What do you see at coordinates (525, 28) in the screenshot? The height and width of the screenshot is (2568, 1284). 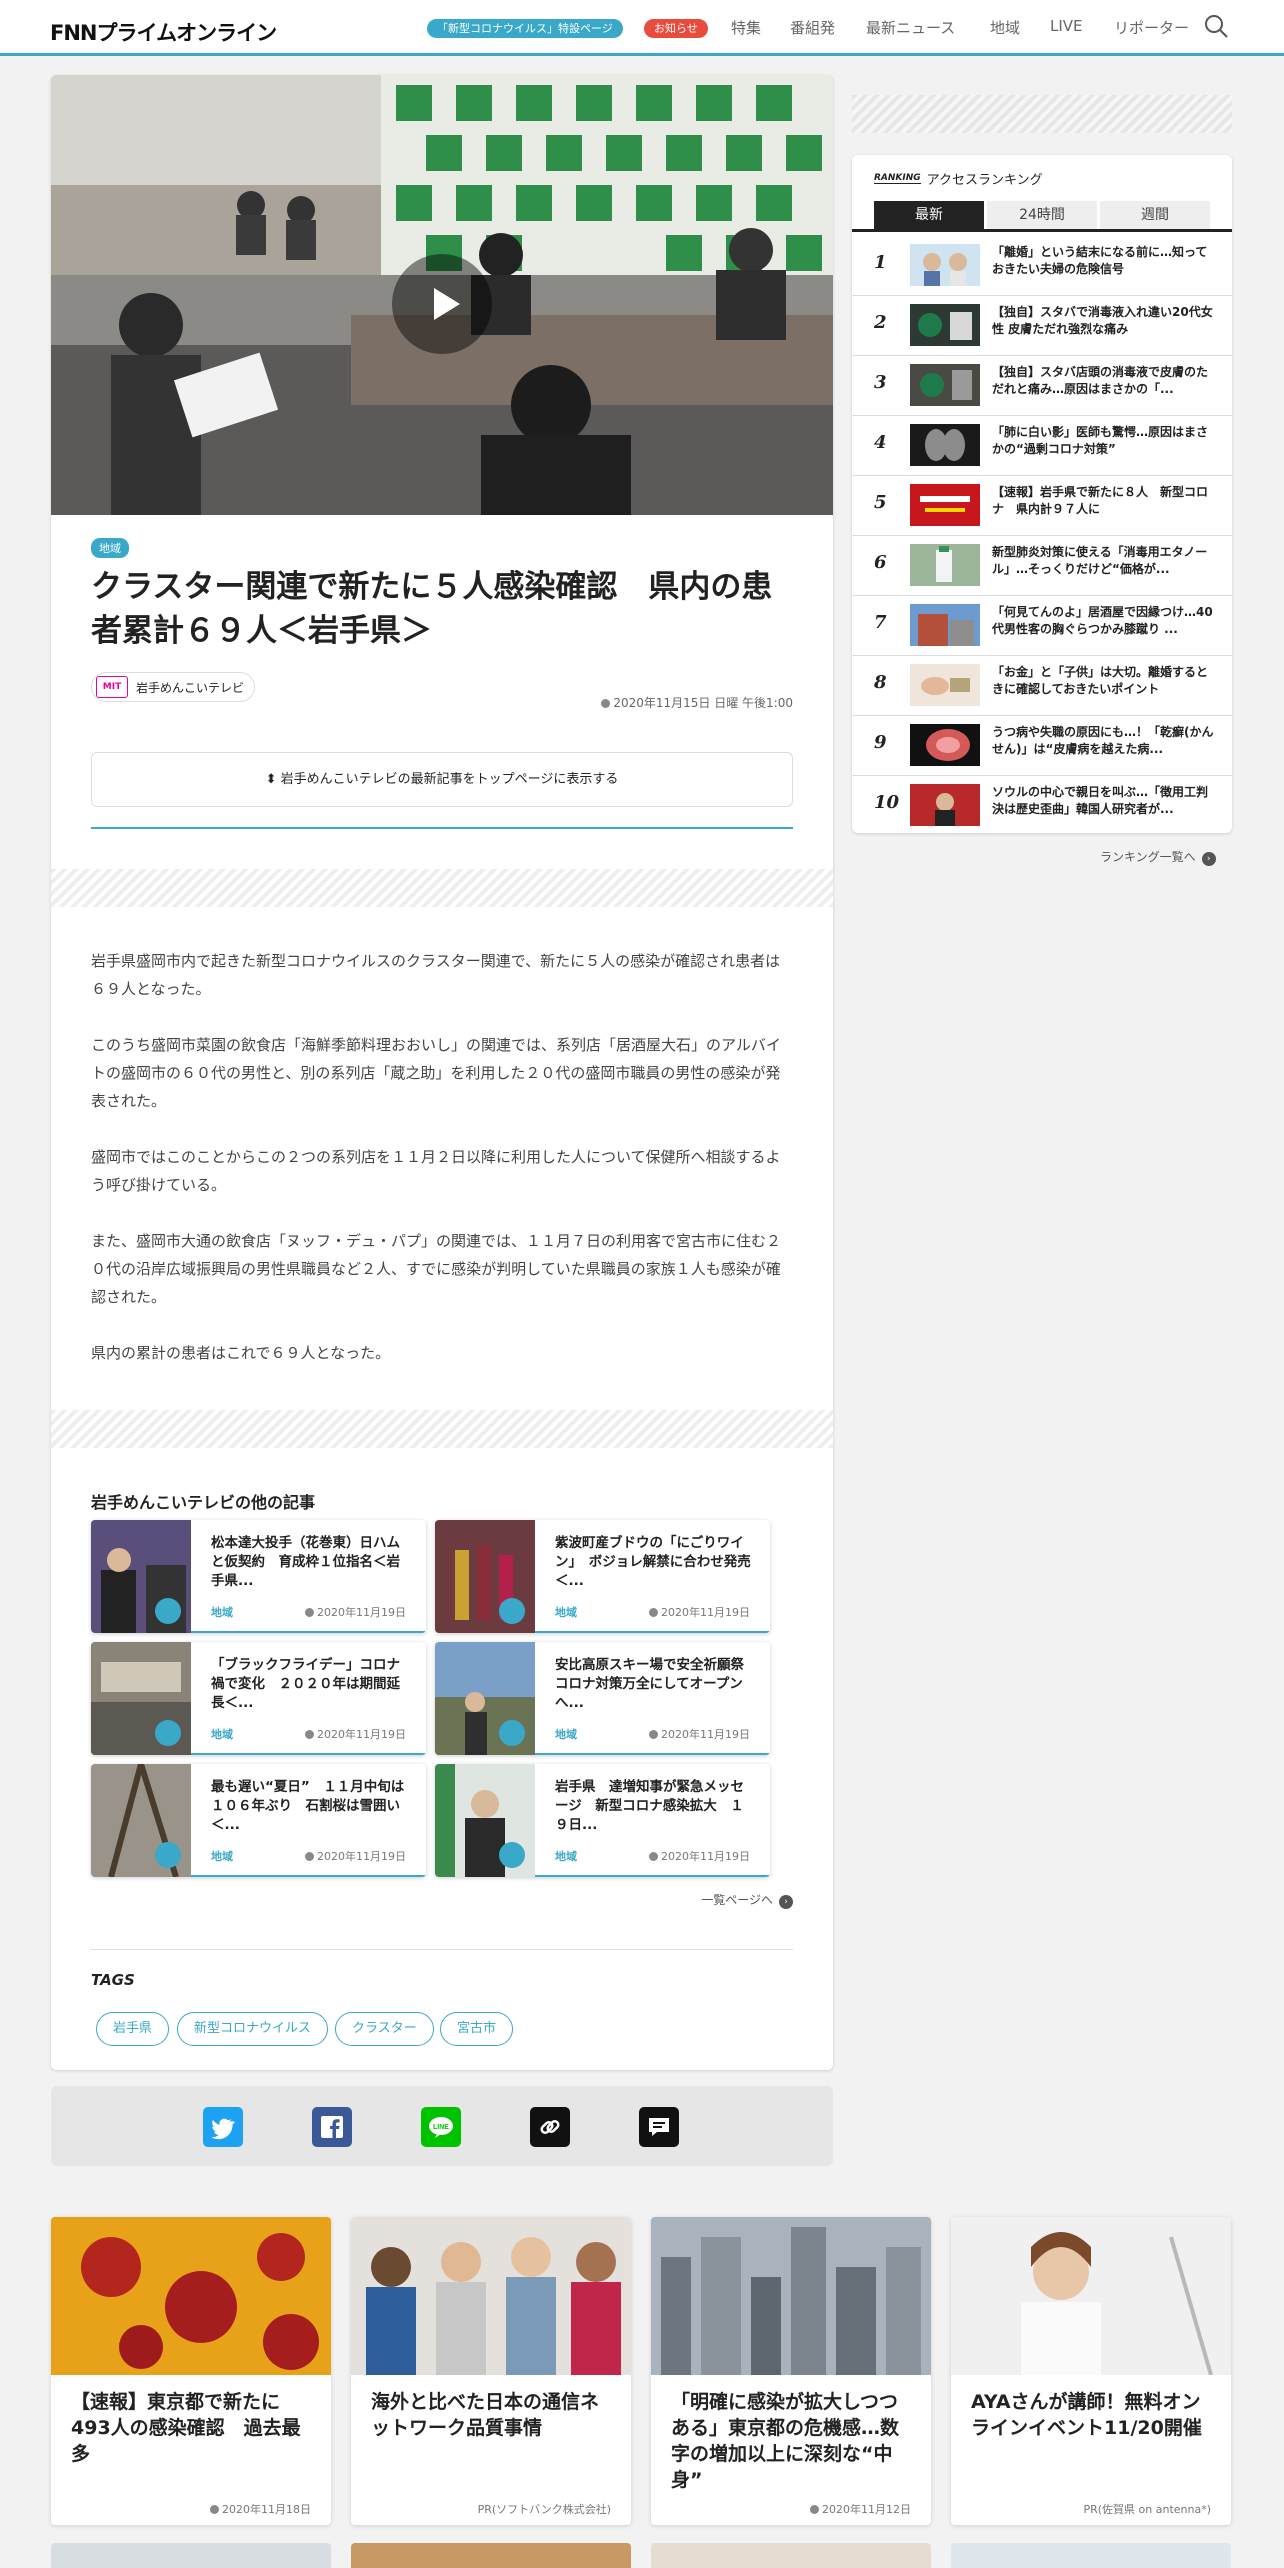 I see `corona-special-link: 「新型コロナウイルス」特設ページ` at bounding box center [525, 28].